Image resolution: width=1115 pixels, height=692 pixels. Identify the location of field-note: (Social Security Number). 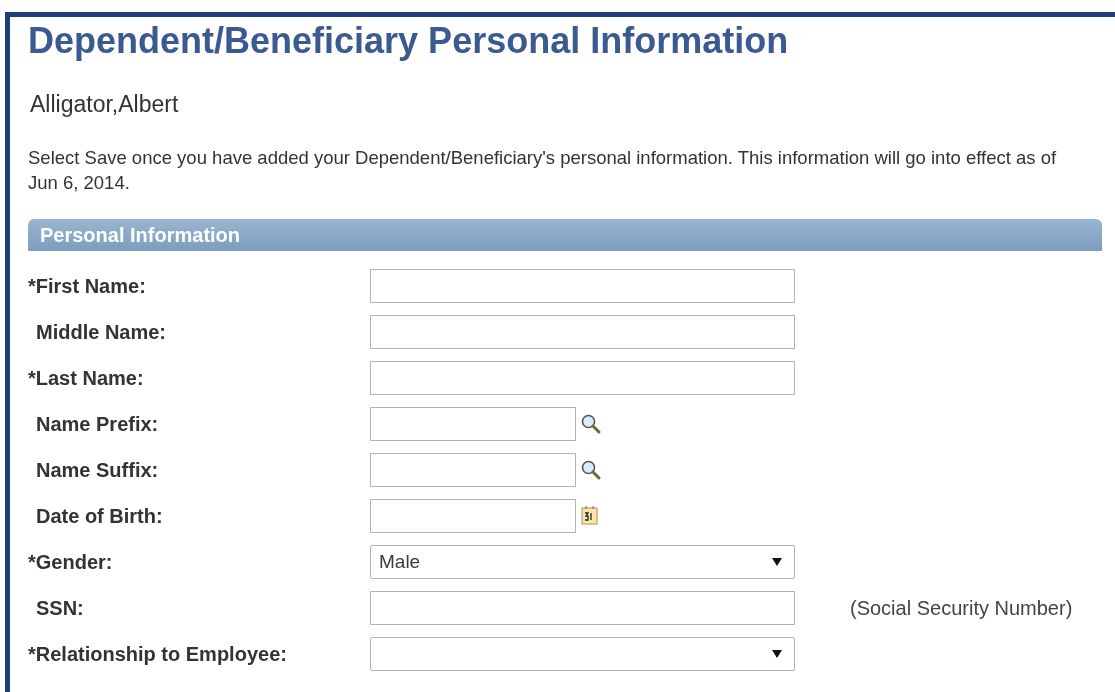
(961, 608).